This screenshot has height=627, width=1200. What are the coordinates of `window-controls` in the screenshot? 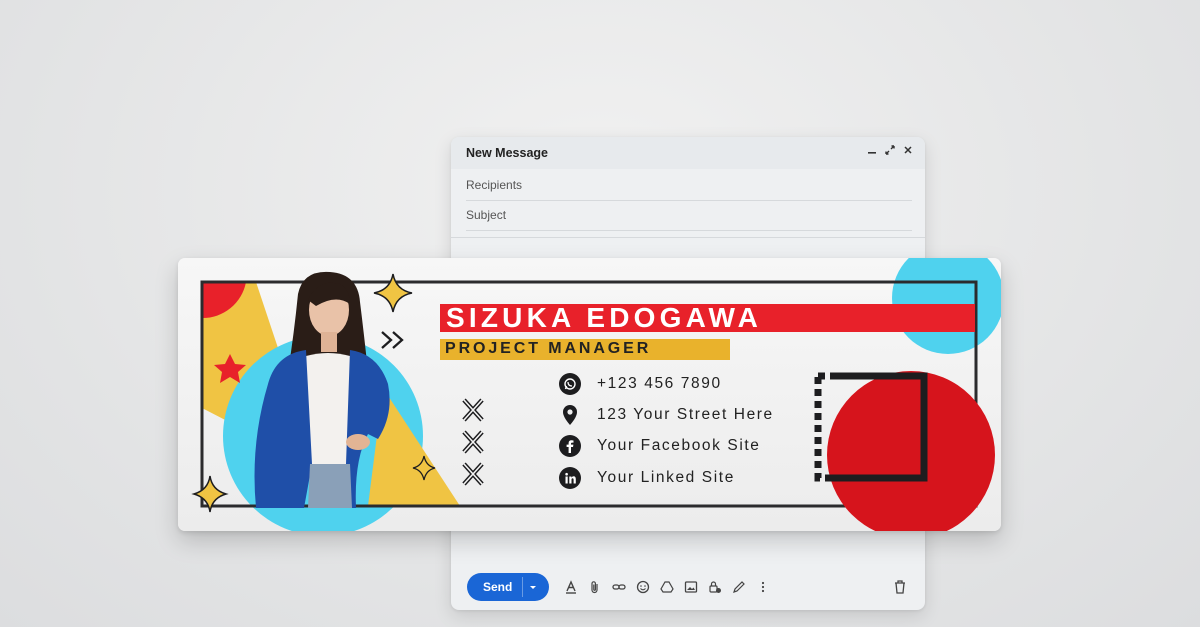 It's located at (890, 152).